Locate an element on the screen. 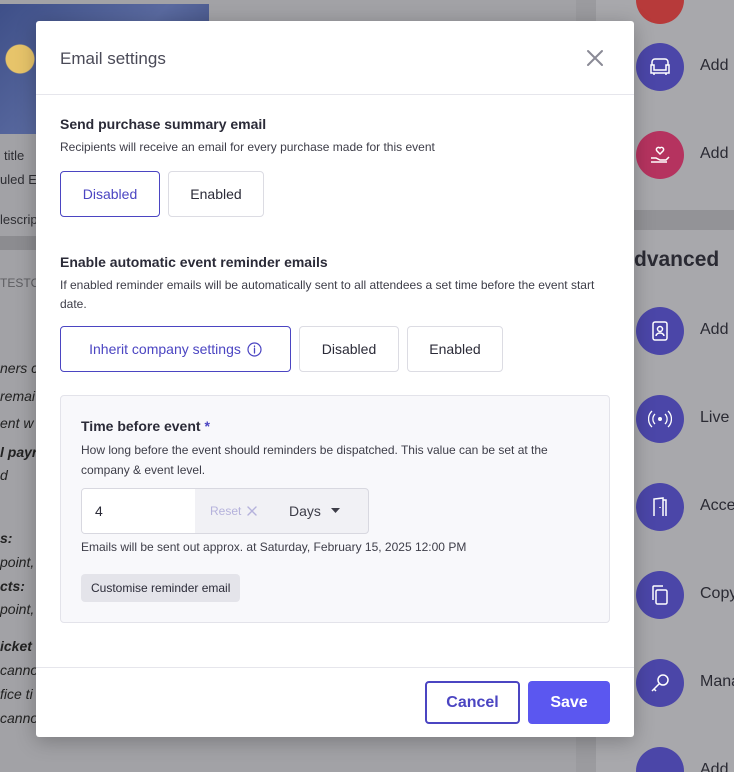 The width and height of the screenshot is (734, 772). database-icon is located at coordinates (660, 759).